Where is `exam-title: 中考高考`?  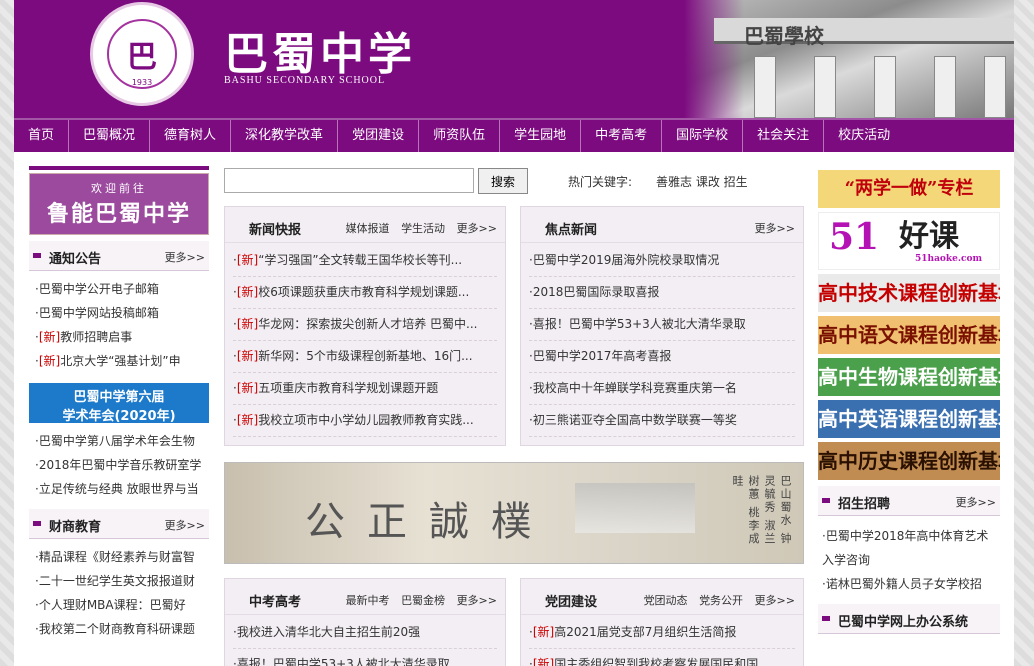 exam-title: 中考高考 is located at coordinates (275, 602).